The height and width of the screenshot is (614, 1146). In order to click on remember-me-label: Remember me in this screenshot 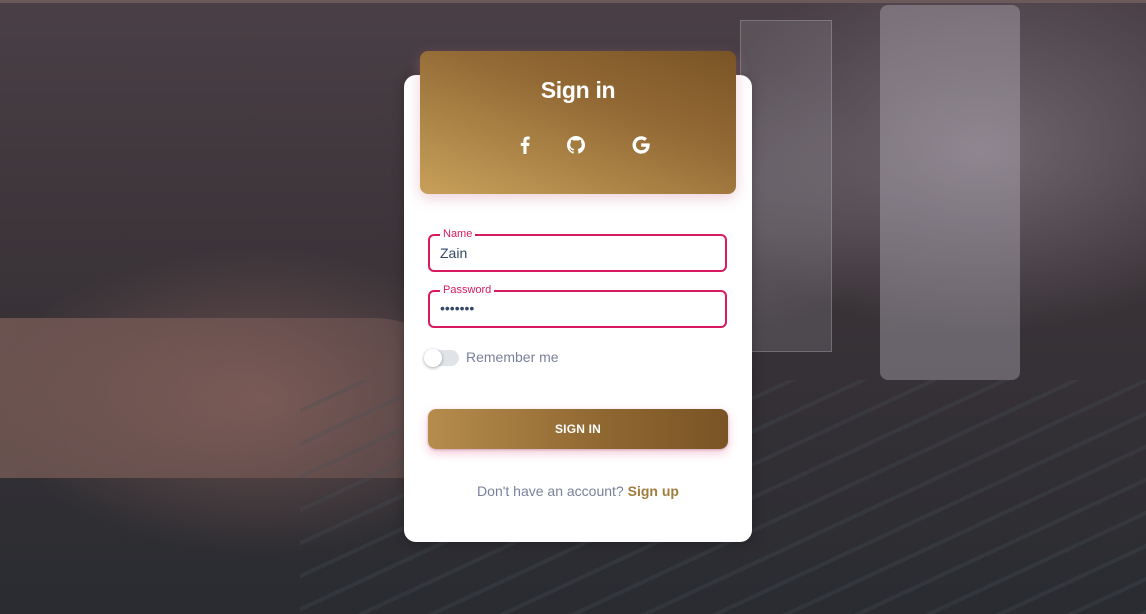, I will do `click(512, 357)`.